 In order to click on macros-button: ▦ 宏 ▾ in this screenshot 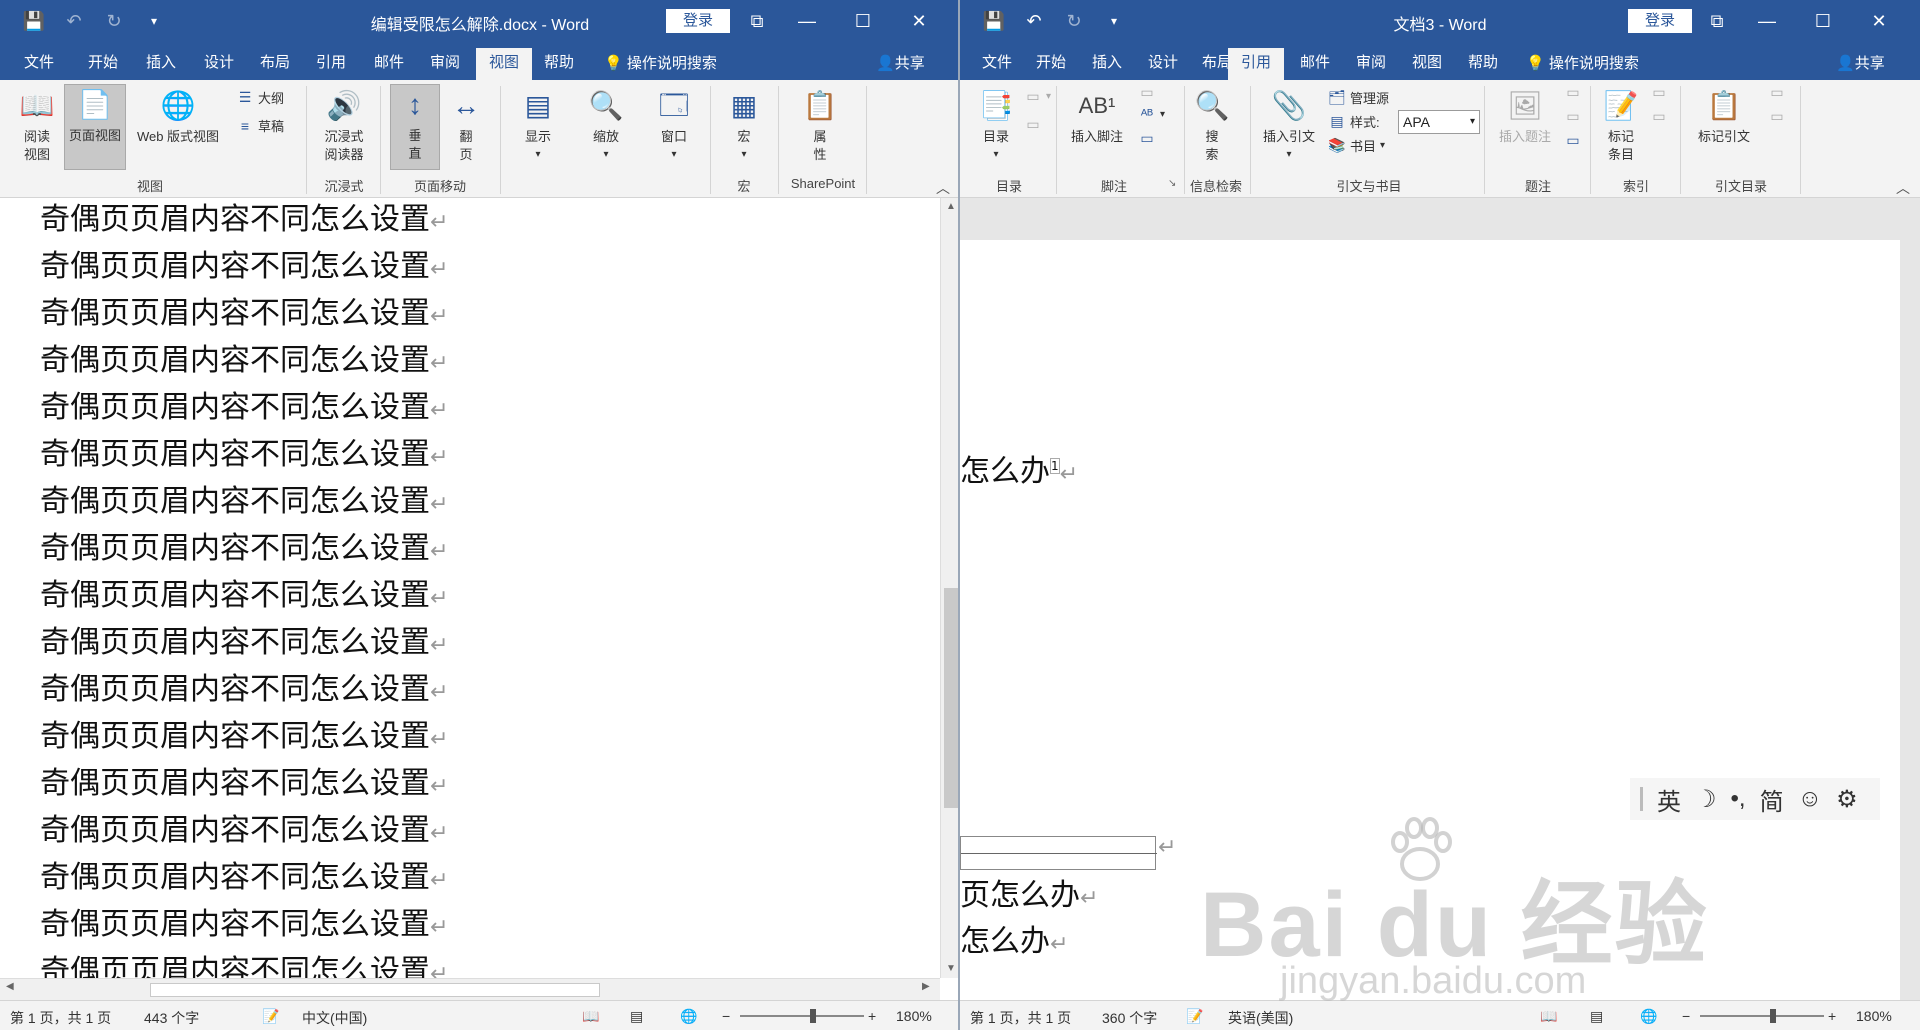, I will do `click(744, 125)`.